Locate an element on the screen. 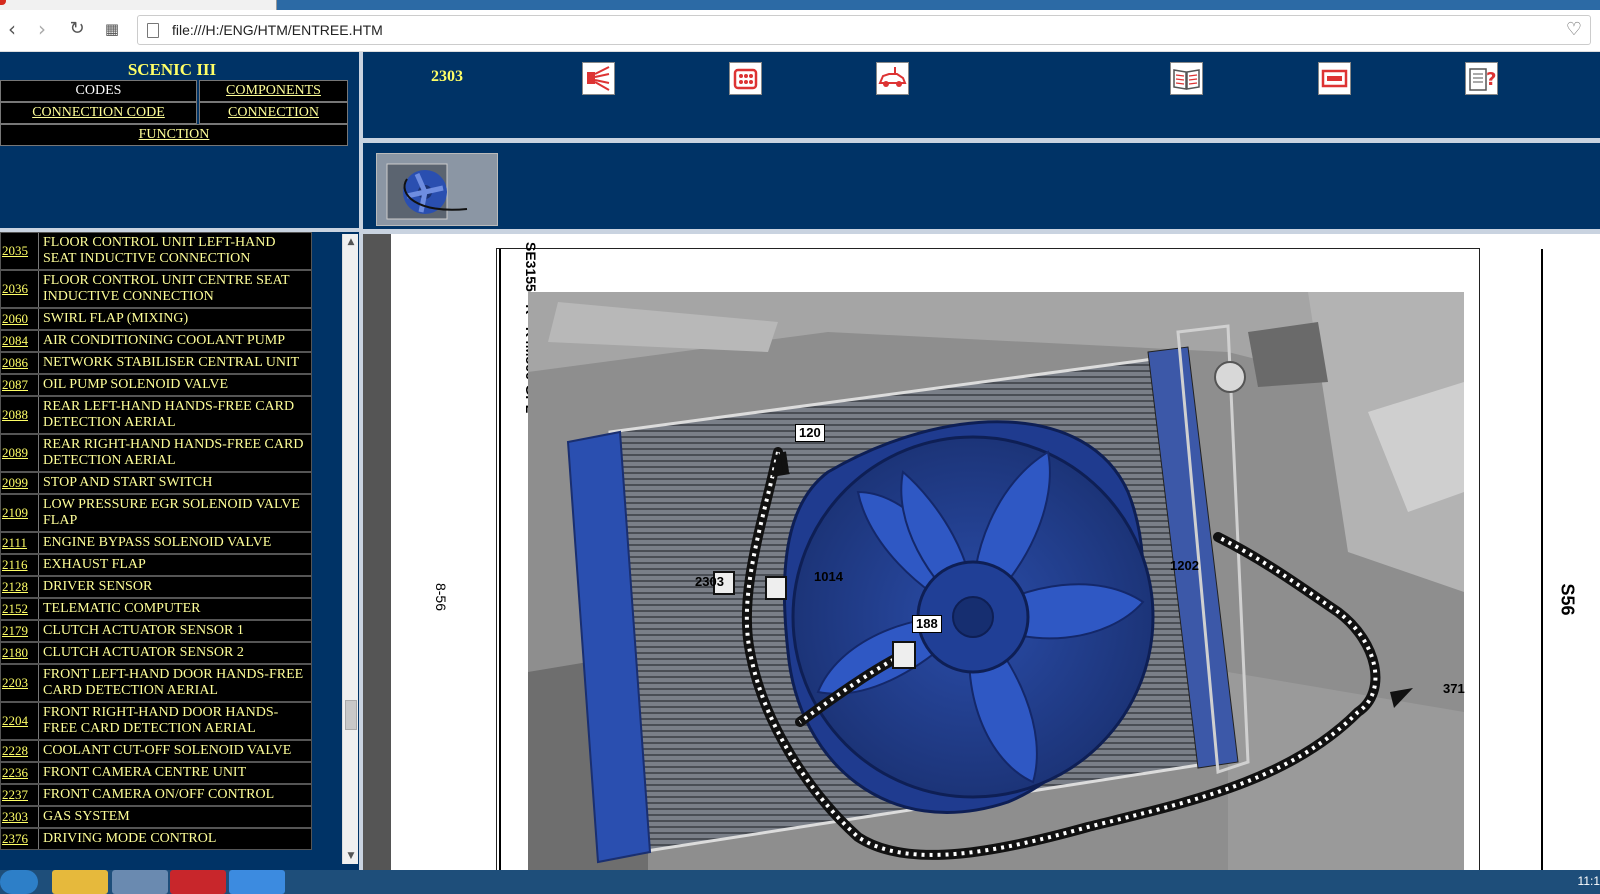 This screenshot has width=1600, height=894. diagram-thumbnail is located at coordinates (437, 189).